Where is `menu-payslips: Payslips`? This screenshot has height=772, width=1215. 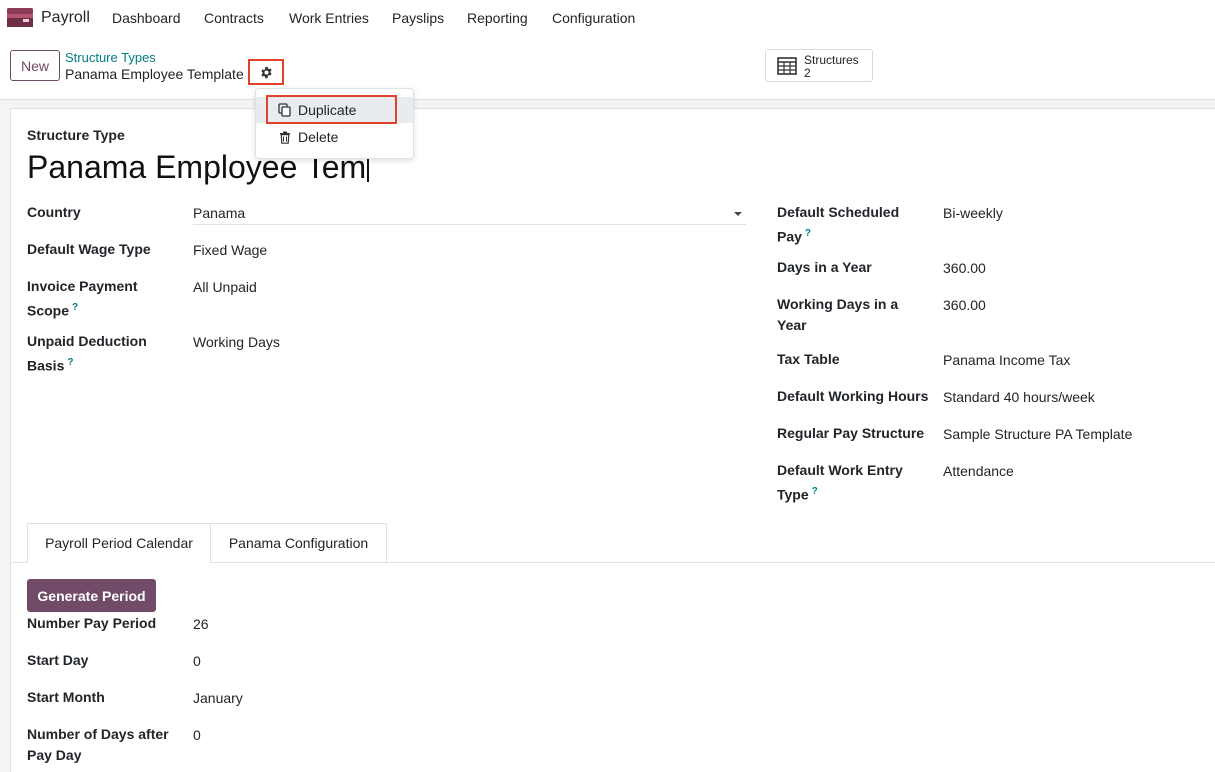 menu-payslips: Payslips is located at coordinates (418, 18).